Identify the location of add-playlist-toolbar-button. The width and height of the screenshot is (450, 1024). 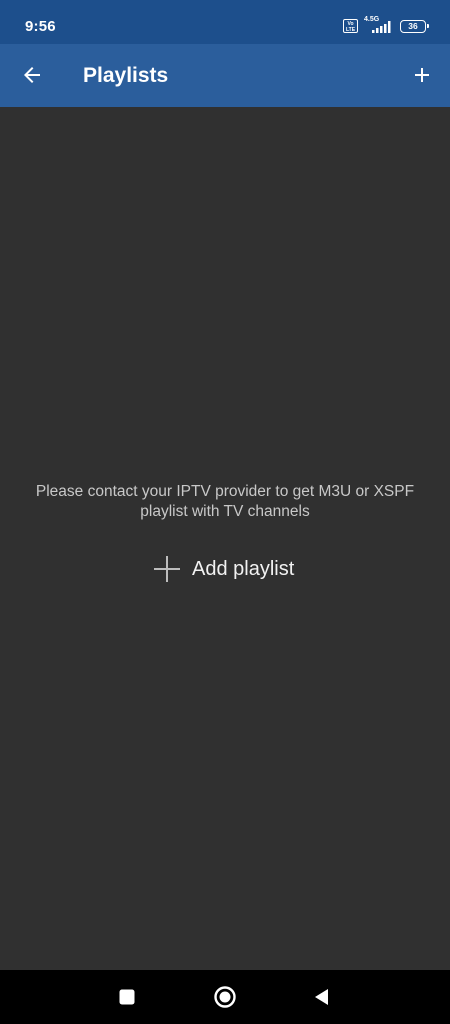
(422, 75).